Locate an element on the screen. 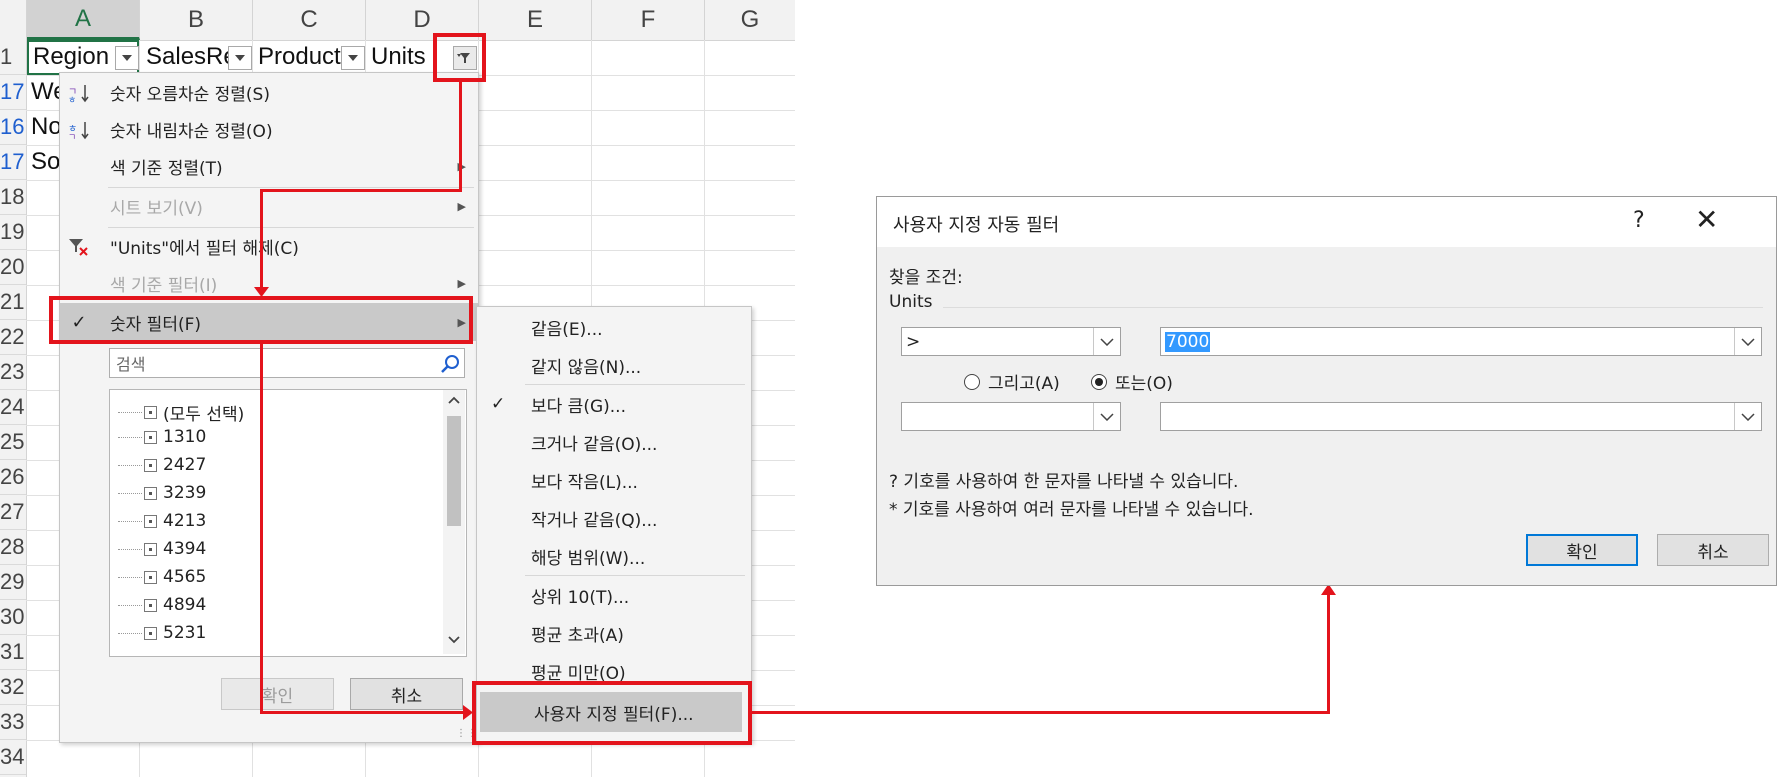 The image size is (1785, 777). sort-descending-icon: ㅎㄱ is located at coordinates (79, 130).